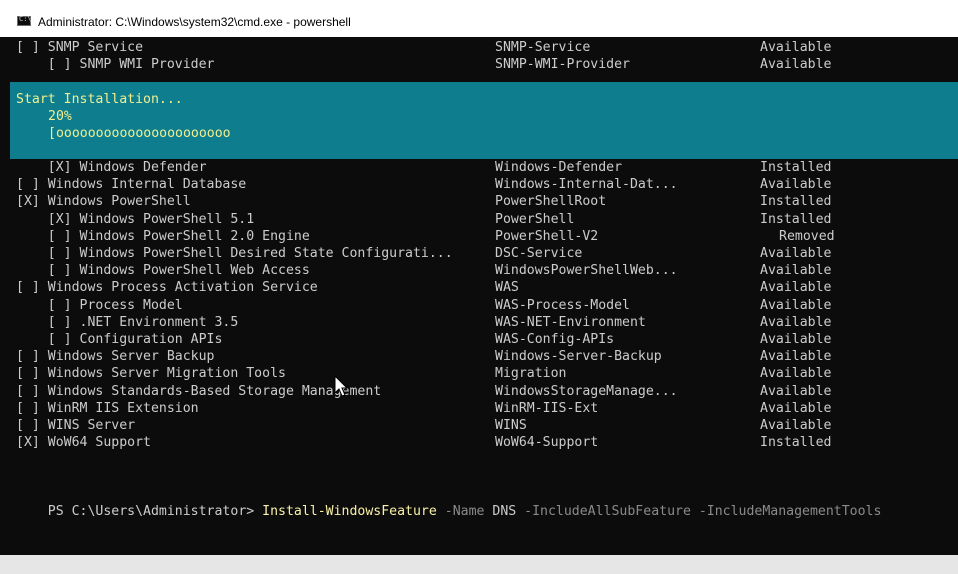 This screenshot has width=958, height=574. Describe the element at coordinates (547, 408) in the screenshot. I see `feature-name: WinRM-IIS-Ext` at that location.